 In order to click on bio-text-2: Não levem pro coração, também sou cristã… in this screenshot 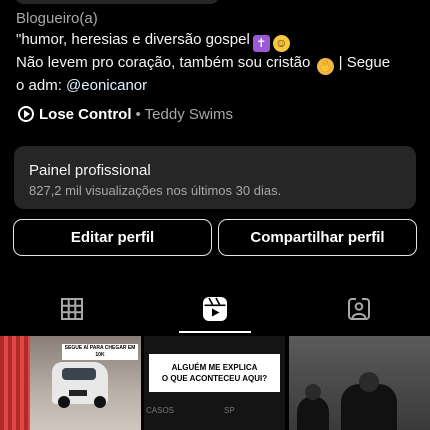, I will do `click(163, 62)`.